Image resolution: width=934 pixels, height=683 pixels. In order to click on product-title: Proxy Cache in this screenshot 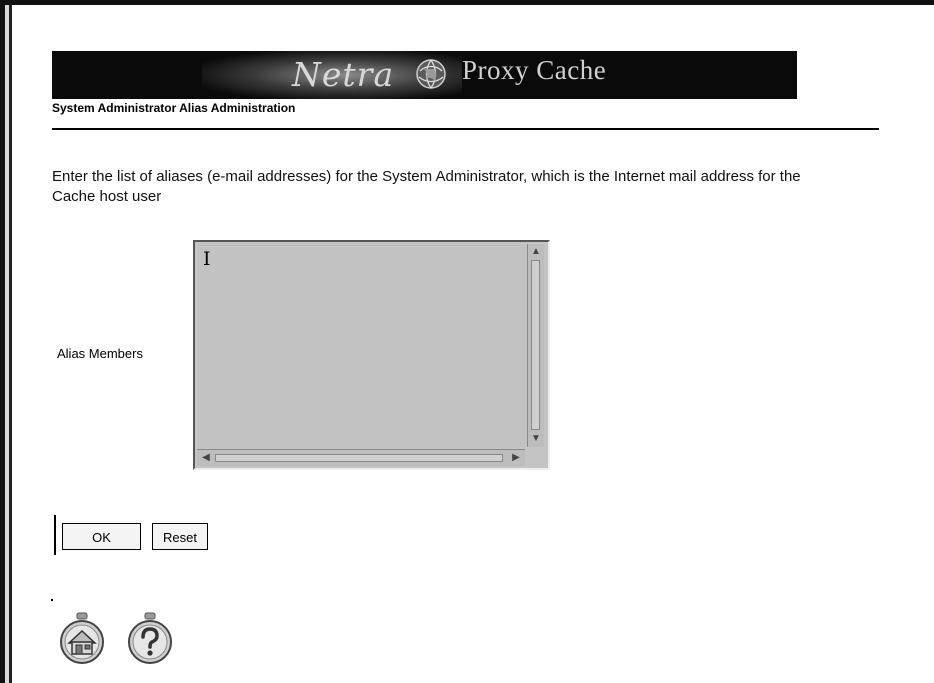, I will do `click(534, 70)`.